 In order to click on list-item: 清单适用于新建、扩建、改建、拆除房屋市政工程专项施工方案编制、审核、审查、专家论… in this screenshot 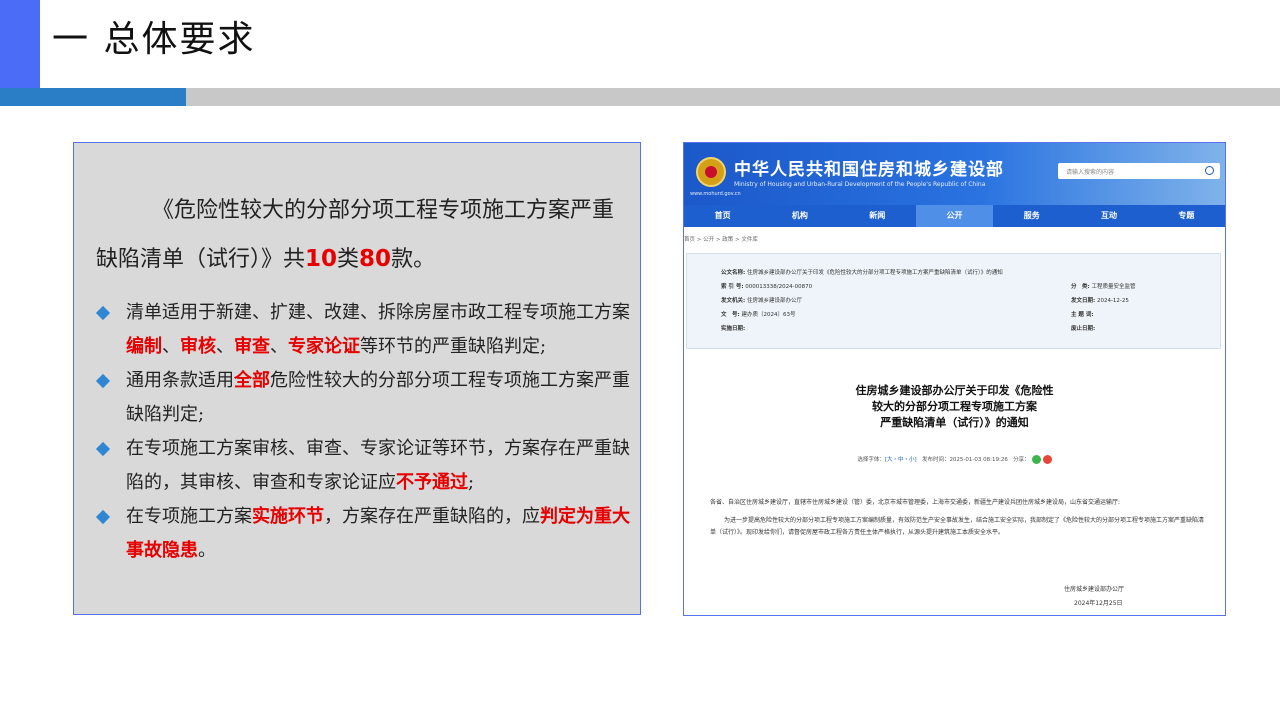, I will do `click(365, 330)`.